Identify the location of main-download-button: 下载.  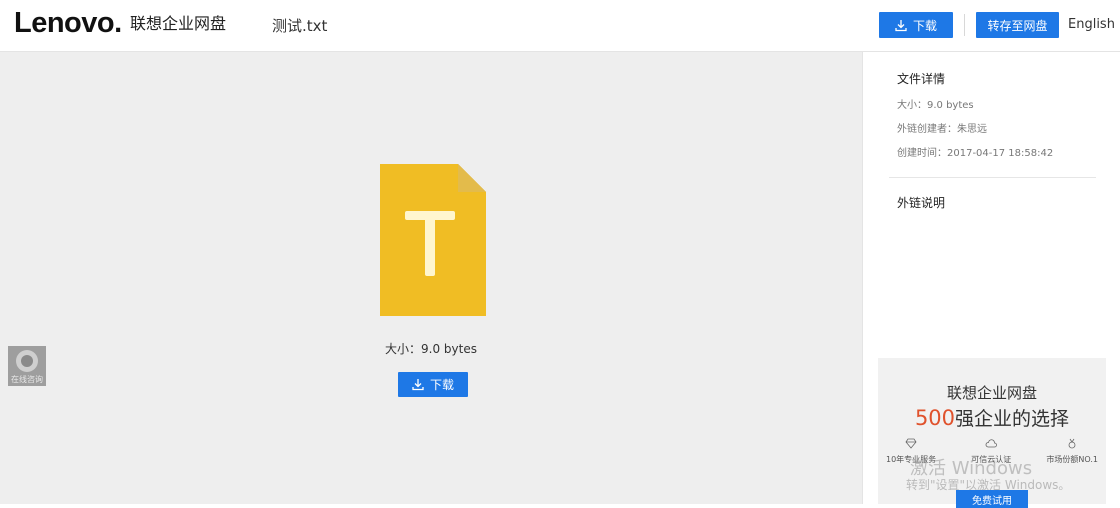
(433, 384).